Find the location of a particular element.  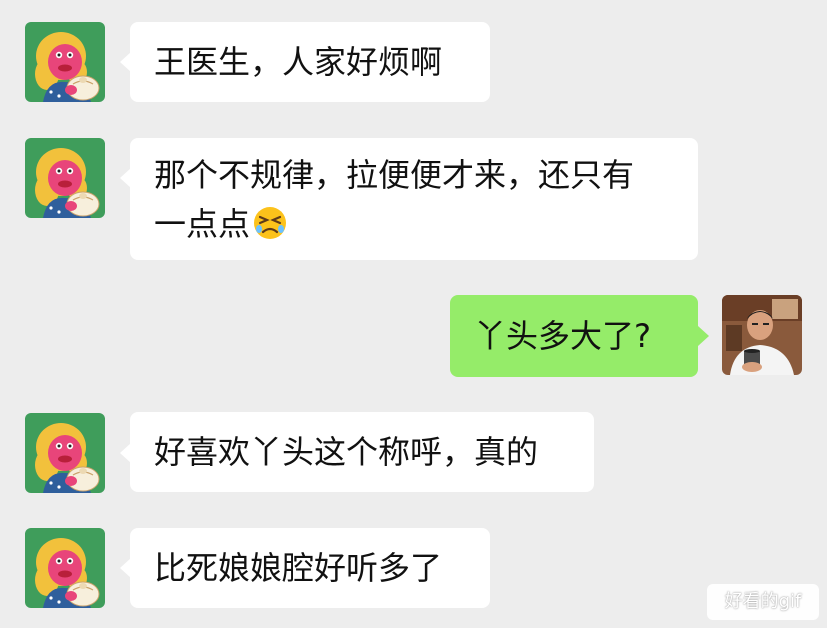

message-bubble: 比死娘娘腔好听多了 is located at coordinates (310, 568).